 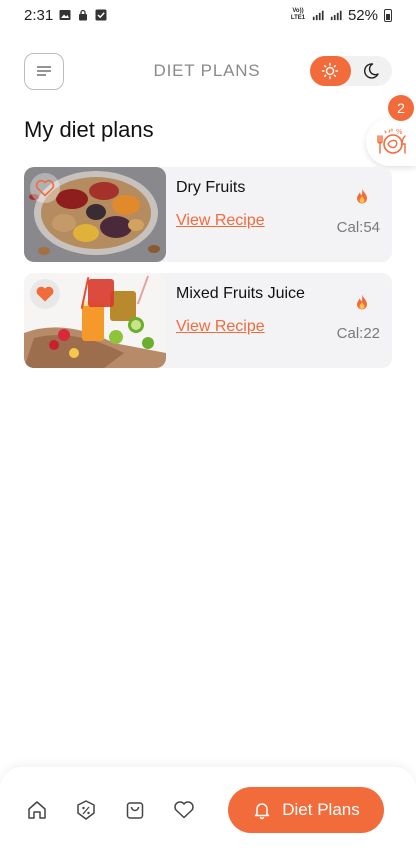 What do you see at coordinates (37, 810) in the screenshot?
I see `home-icon` at bounding box center [37, 810].